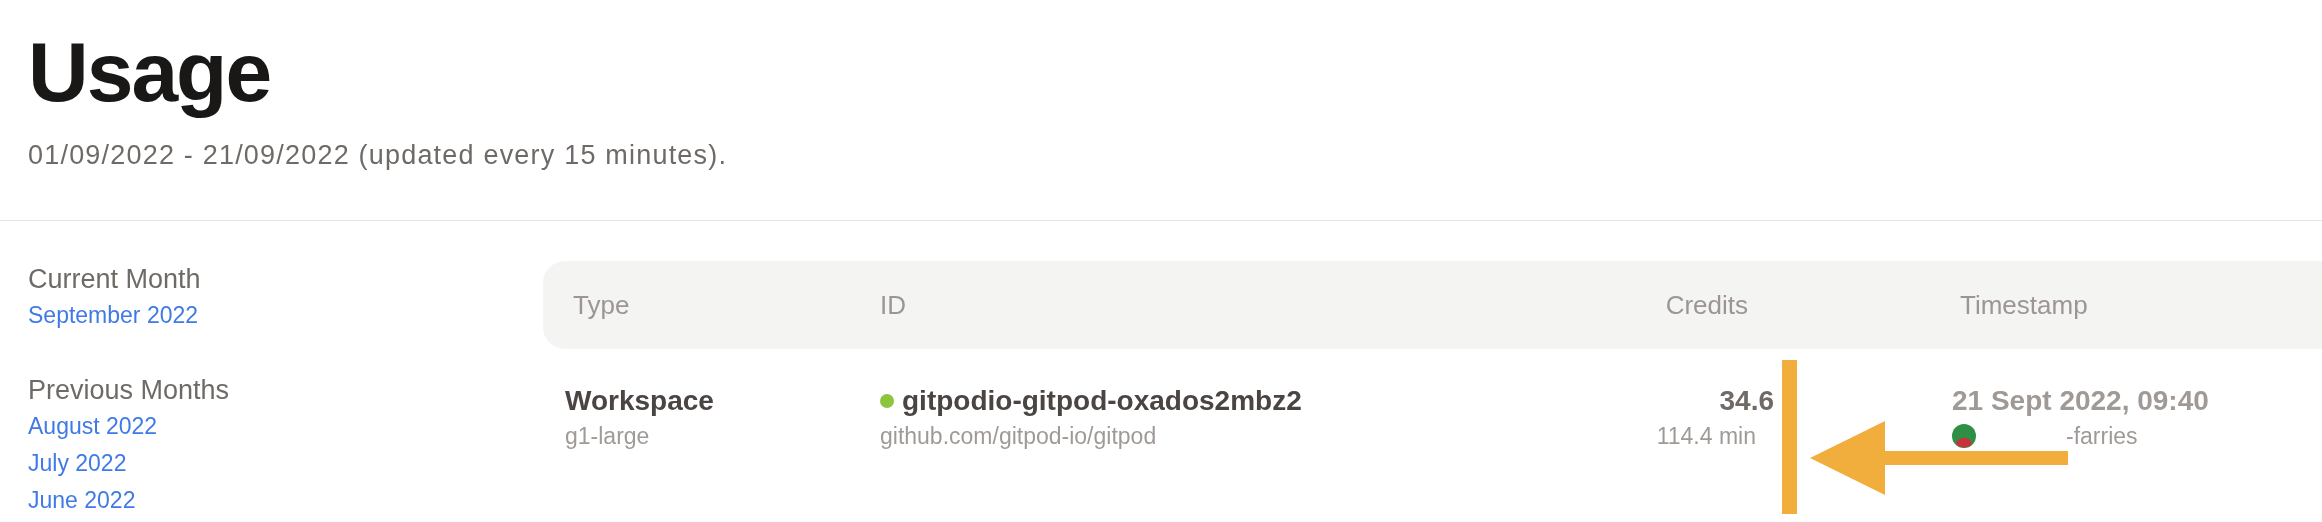 This screenshot has width=2322, height=522. Describe the element at coordinates (113, 315) in the screenshot. I see `month-link: September 2022` at that location.